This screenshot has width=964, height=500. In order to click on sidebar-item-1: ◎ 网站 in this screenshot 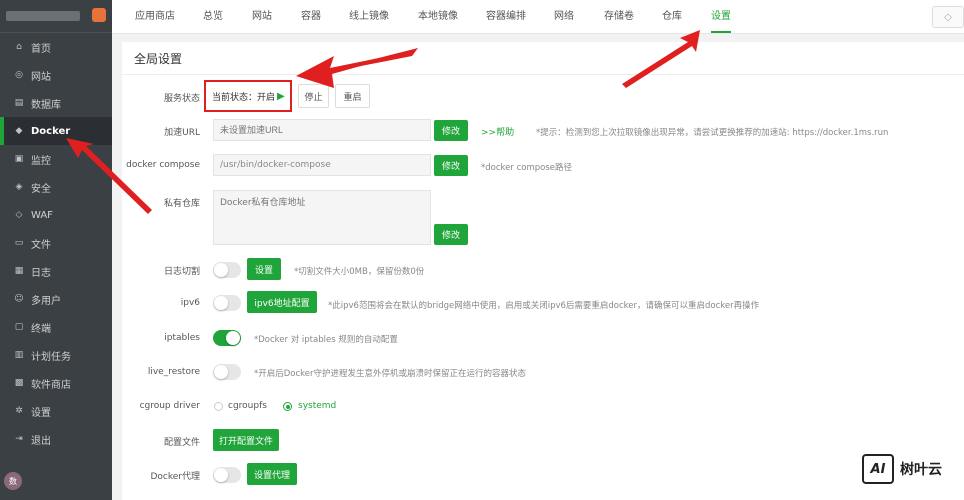, I will do `click(56, 75)`.